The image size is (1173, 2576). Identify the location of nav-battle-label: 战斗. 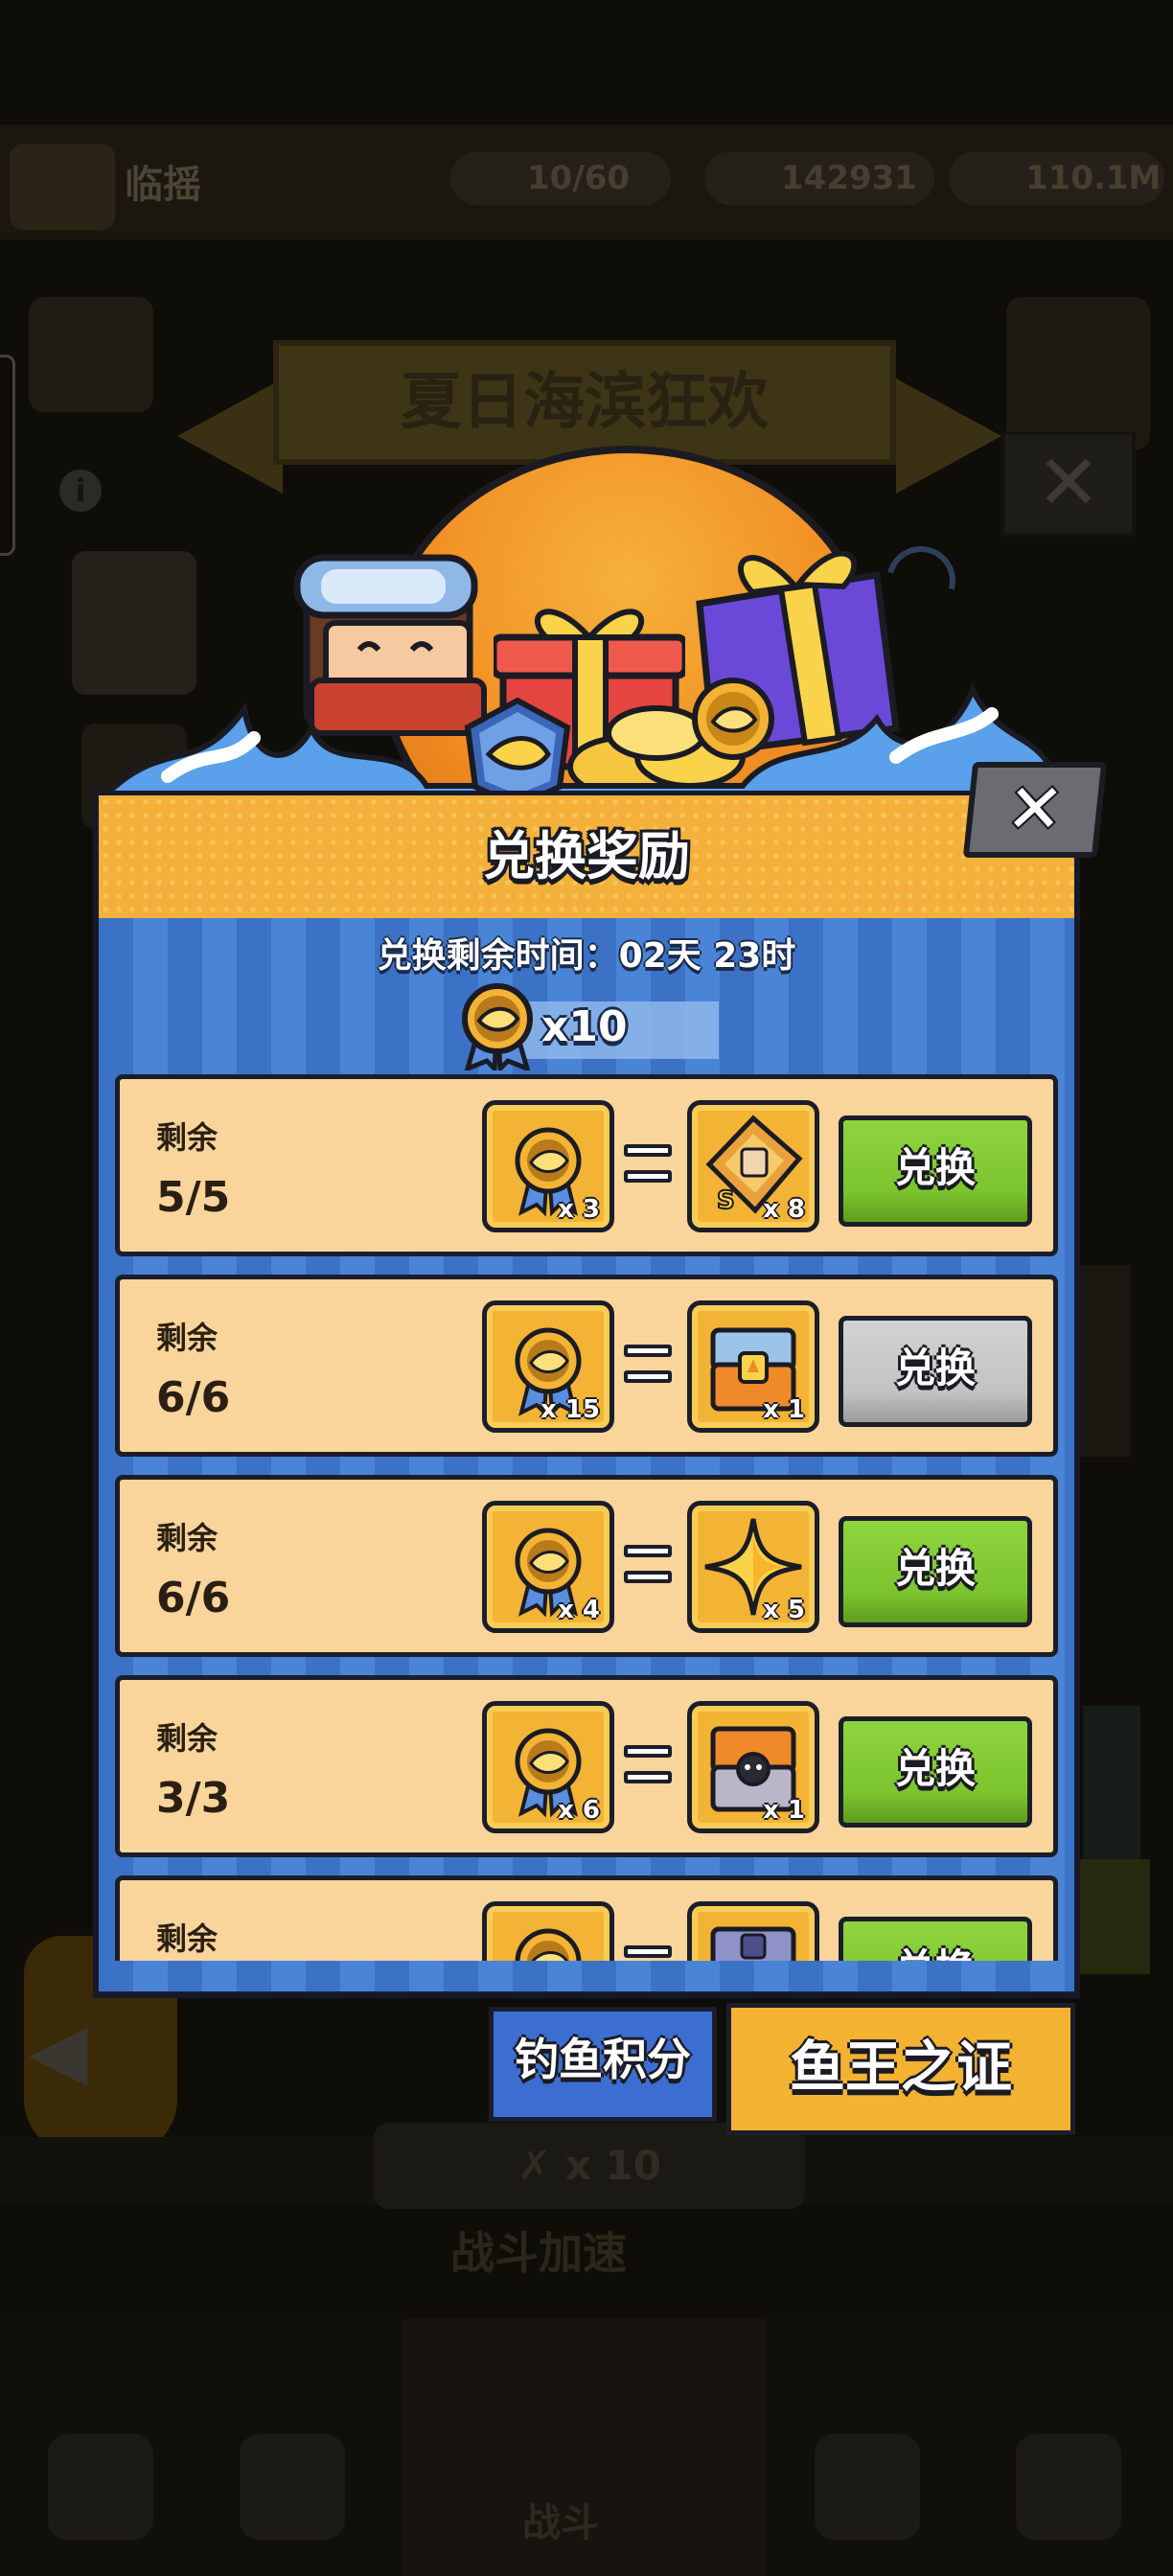
(560, 2523).